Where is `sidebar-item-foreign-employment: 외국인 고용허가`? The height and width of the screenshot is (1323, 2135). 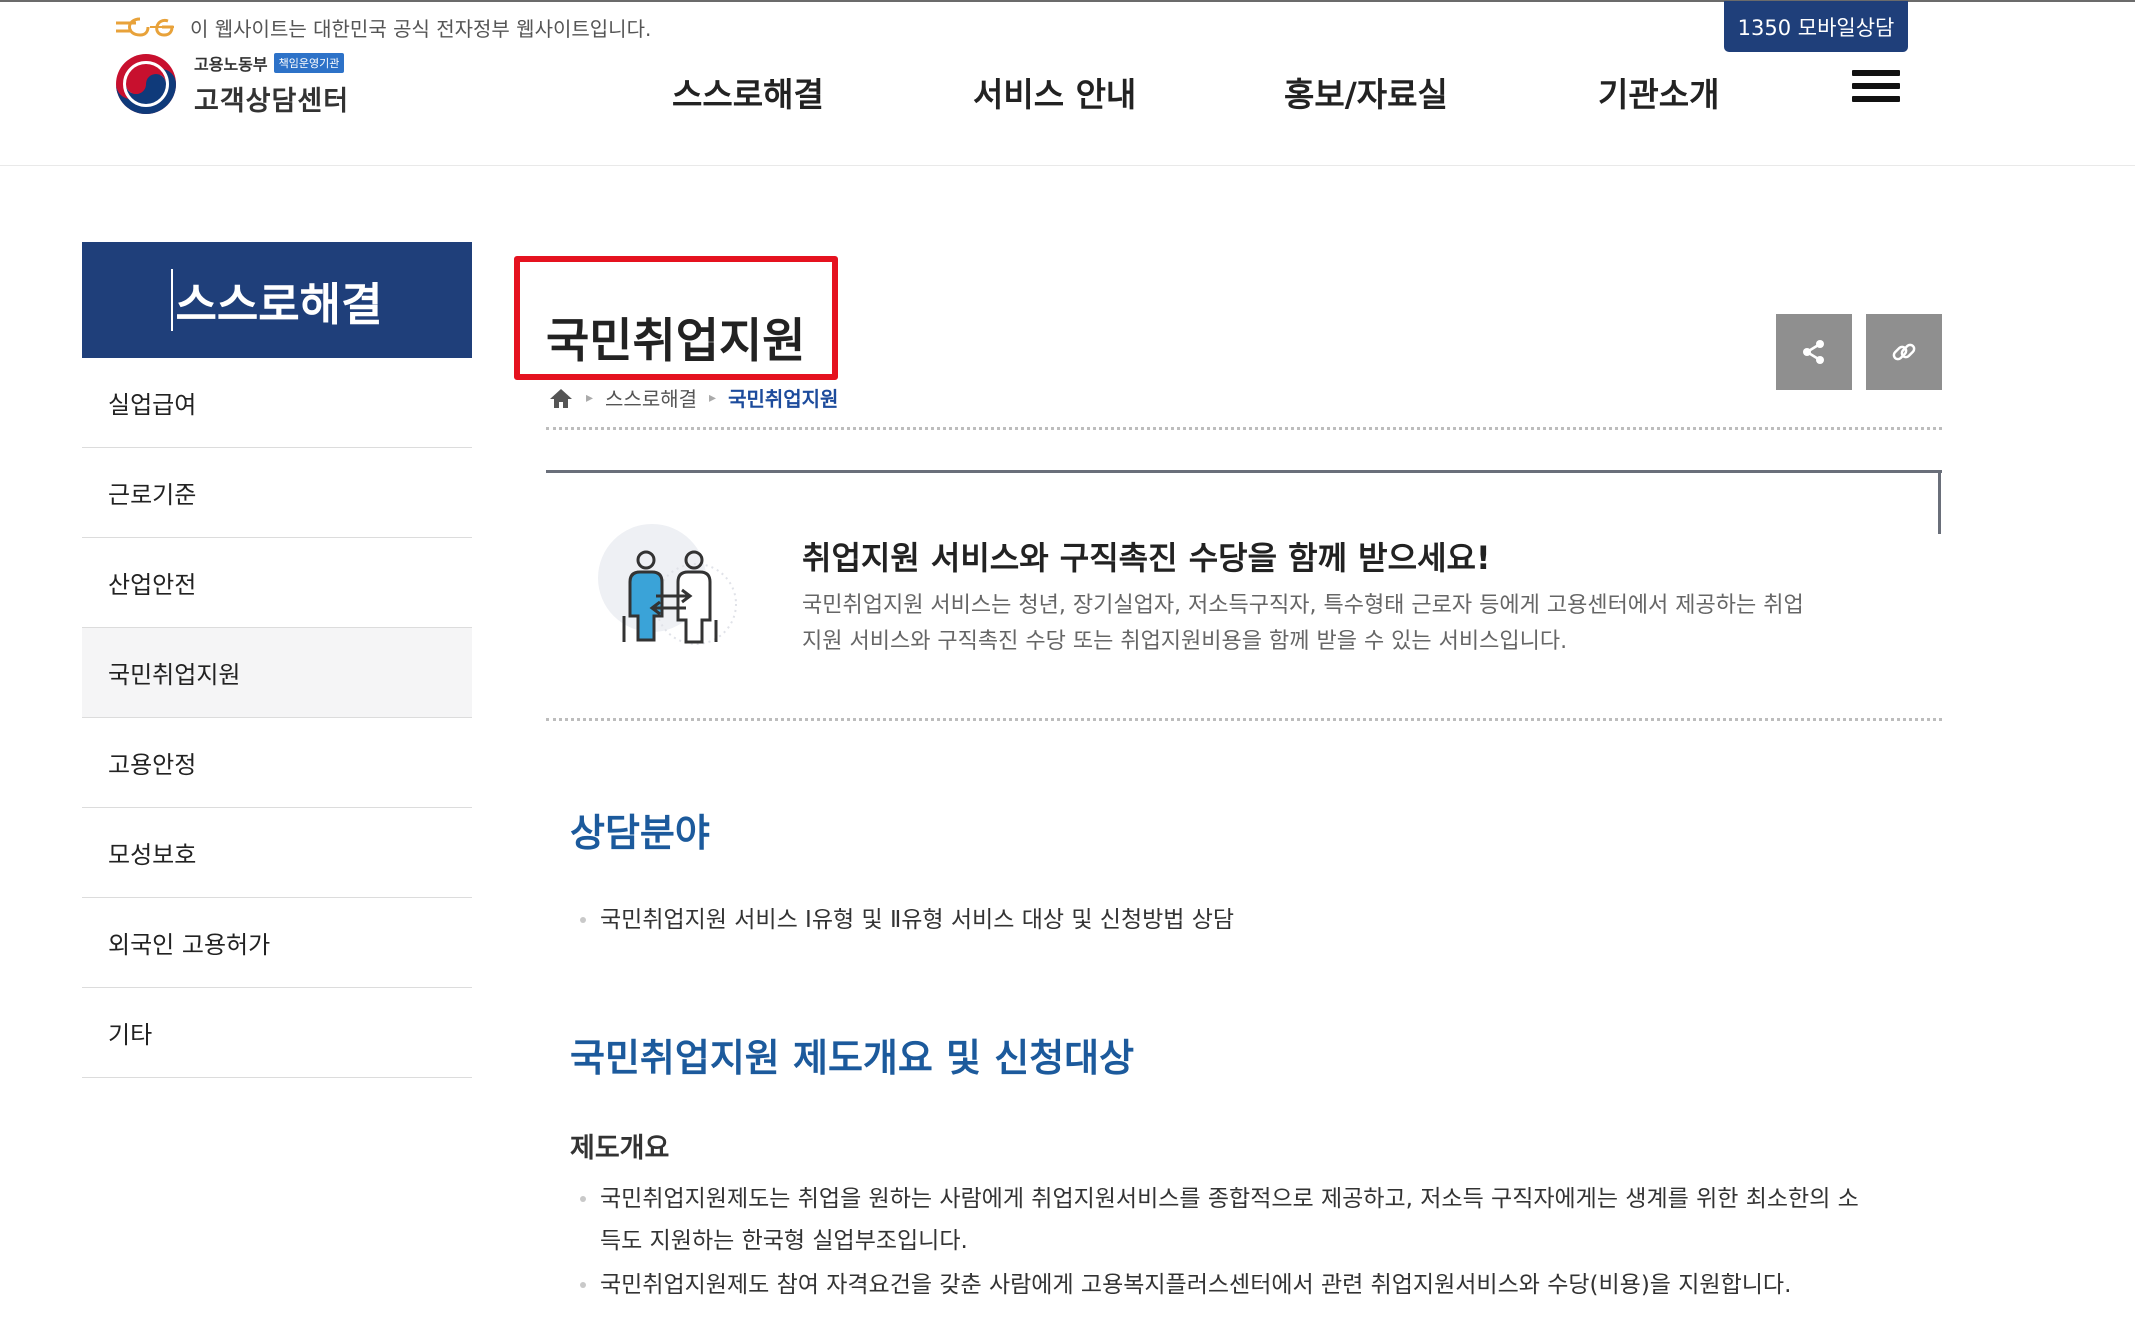 sidebar-item-foreign-employment: 외국인 고용허가 is located at coordinates (277, 943).